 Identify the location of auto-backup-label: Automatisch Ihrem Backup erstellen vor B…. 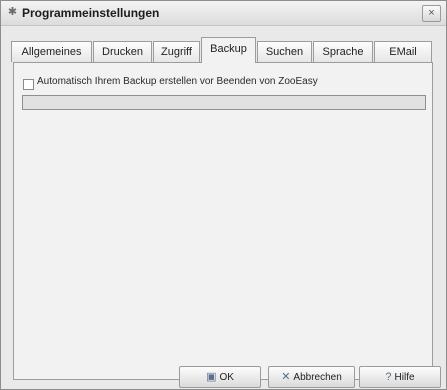
(177, 81).